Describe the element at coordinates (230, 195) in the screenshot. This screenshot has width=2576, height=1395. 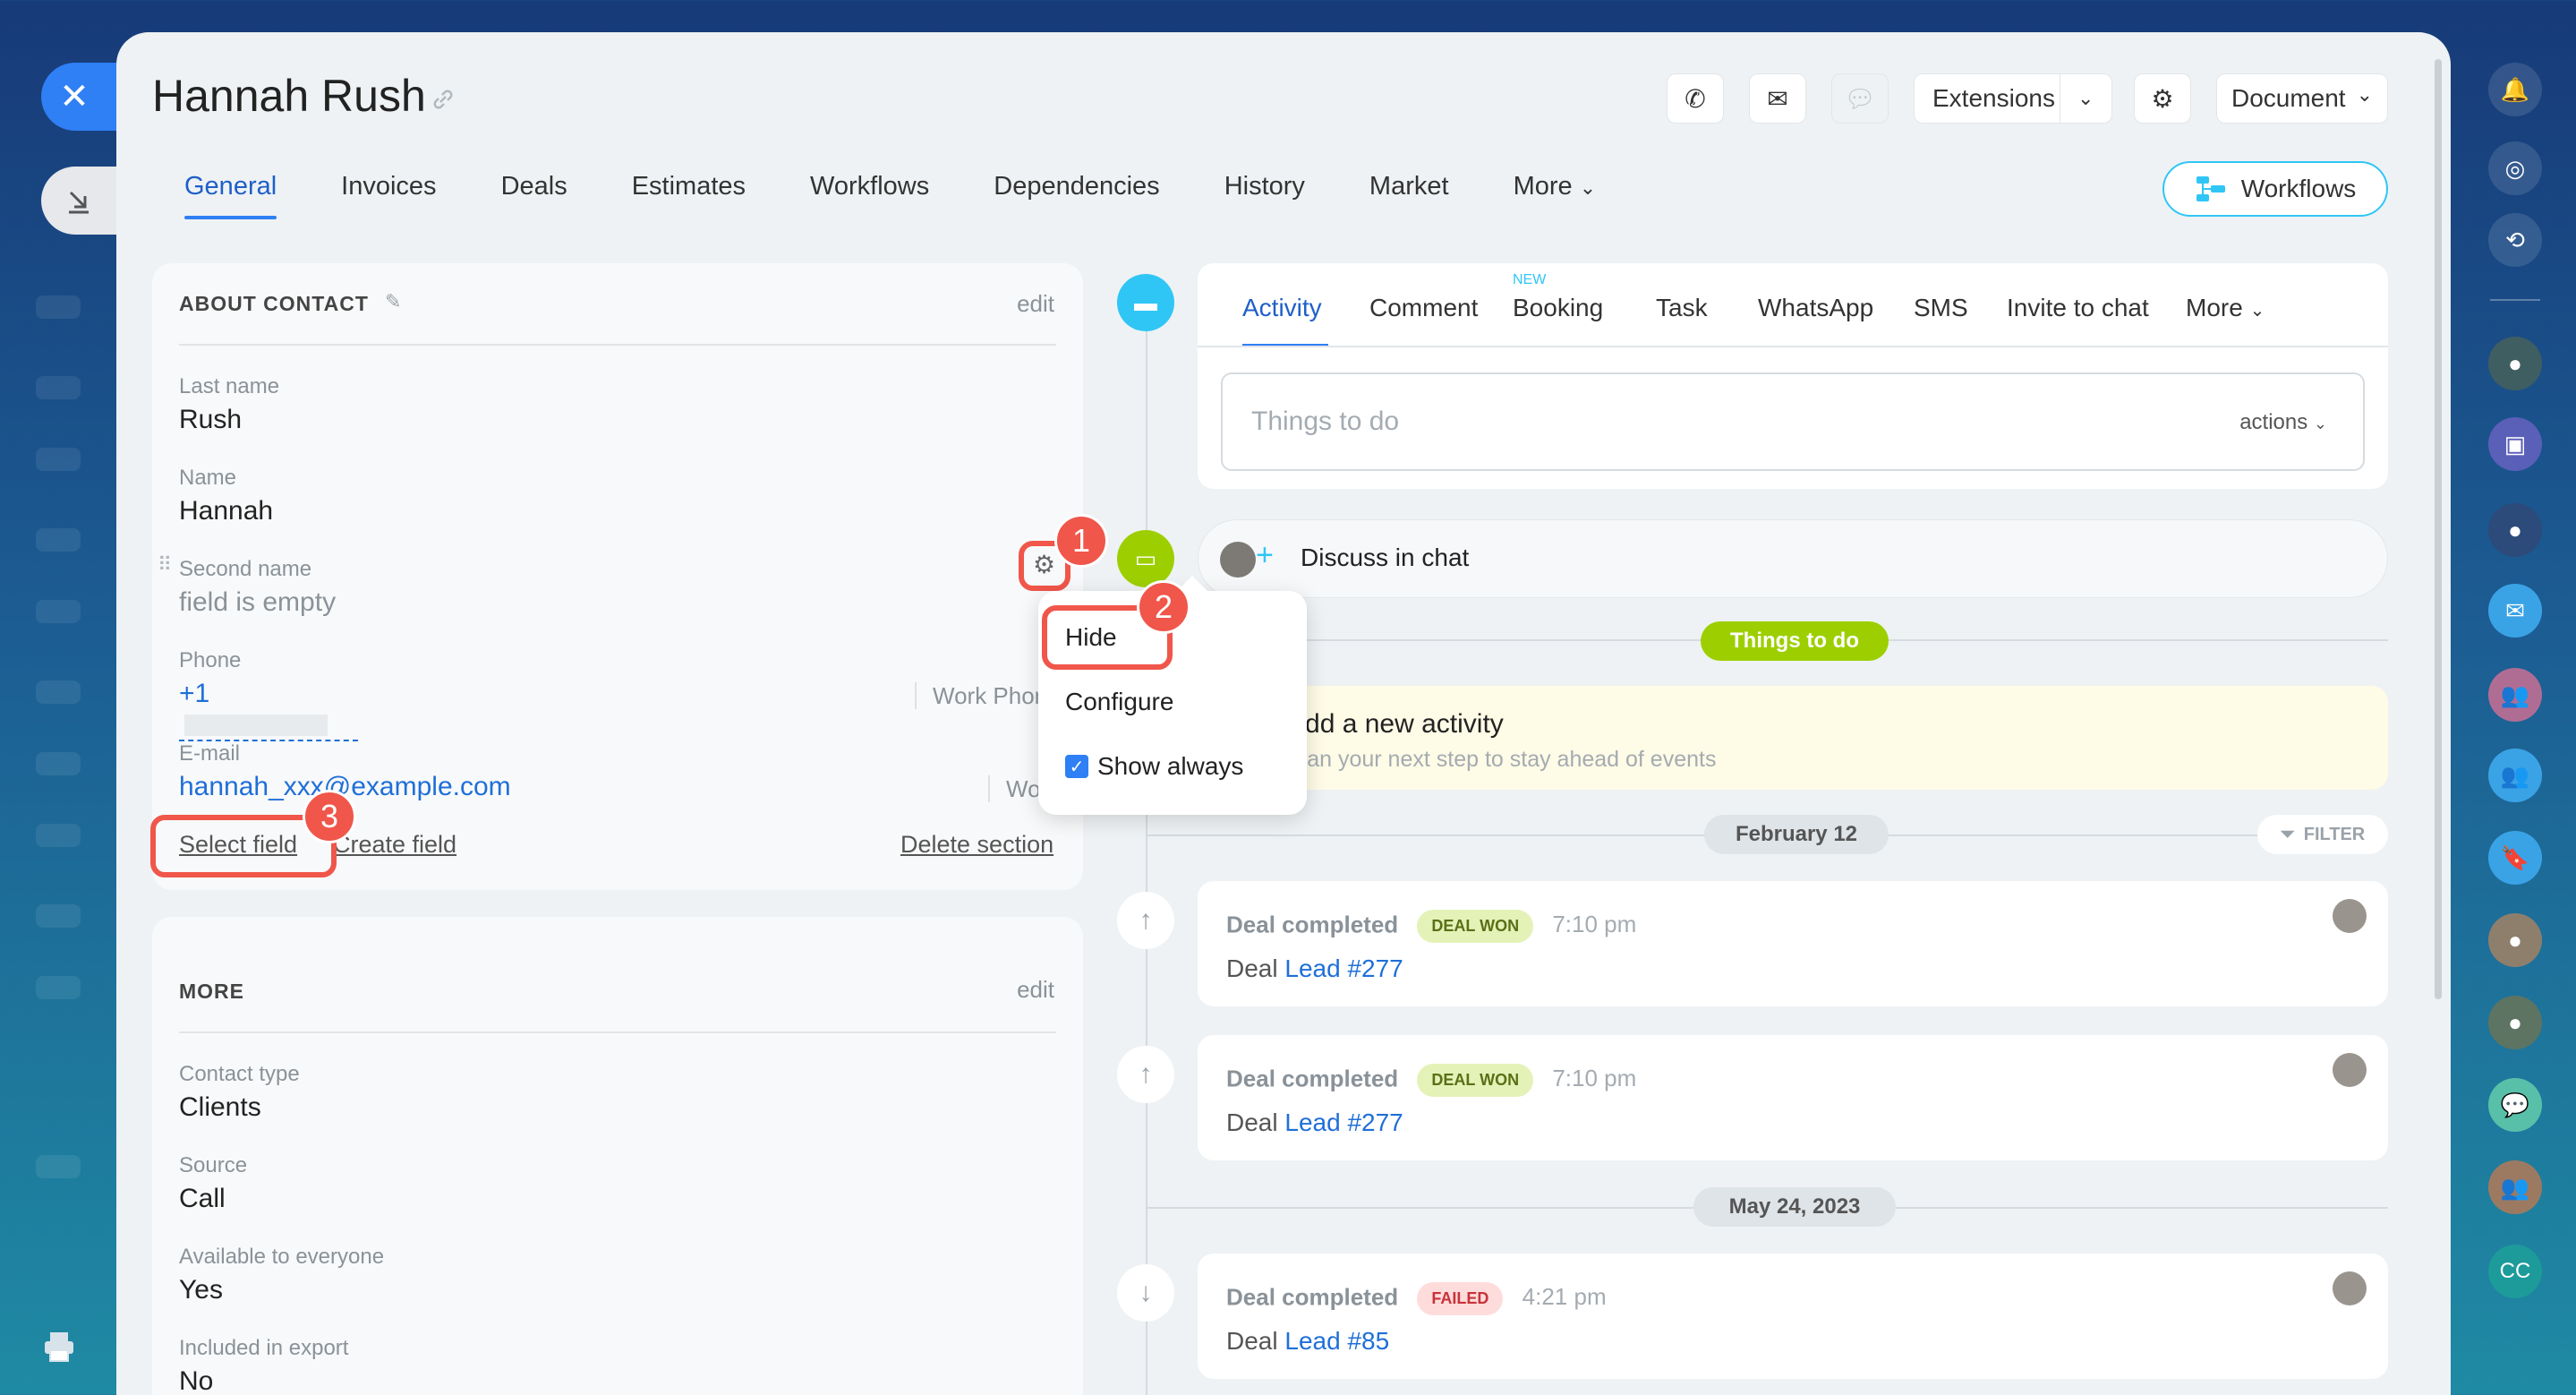
I see `tab-general: General` at that location.